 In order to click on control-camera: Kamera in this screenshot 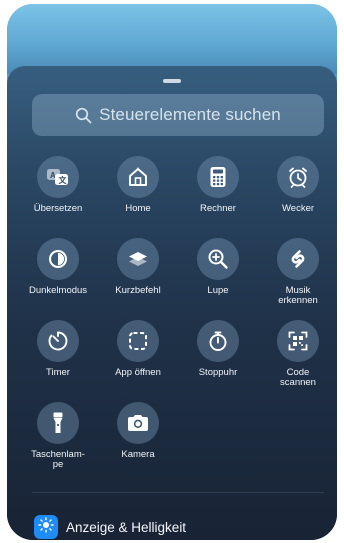, I will do `click(138, 431)`.